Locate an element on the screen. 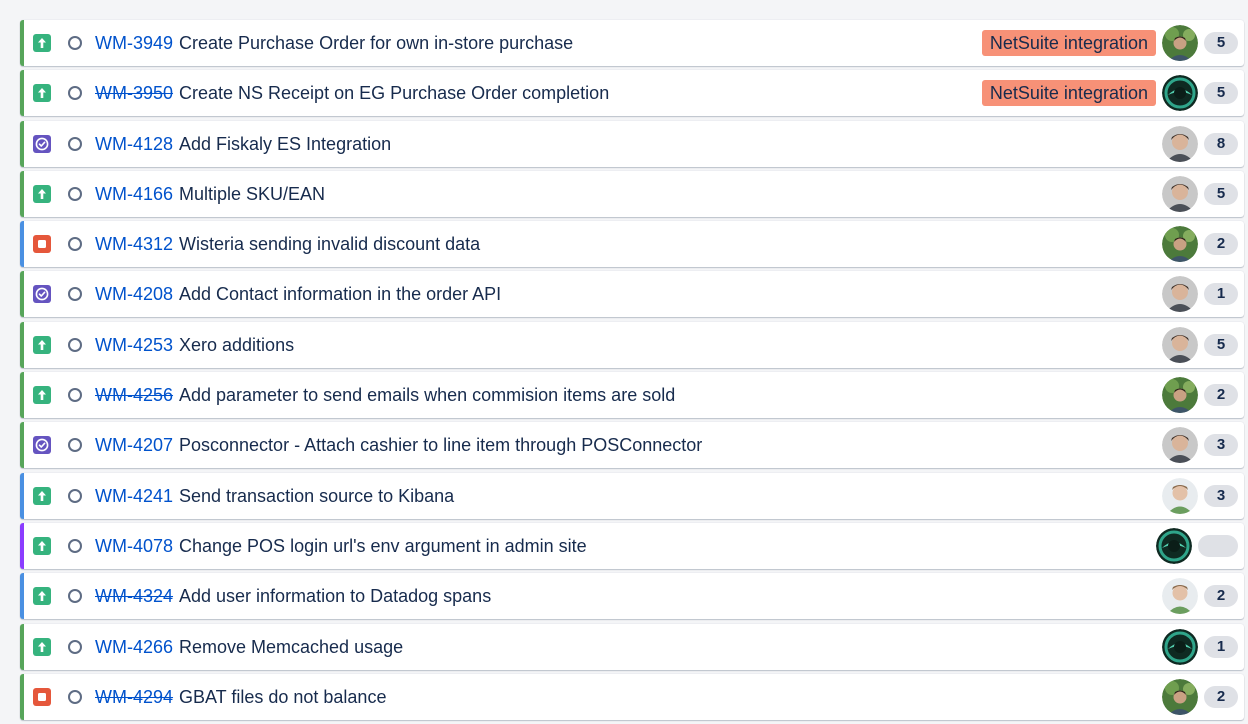 The width and height of the screenshot is (1248, 724). issue-summary: Add Contact information in the order API is located at coordinates (340, 294).